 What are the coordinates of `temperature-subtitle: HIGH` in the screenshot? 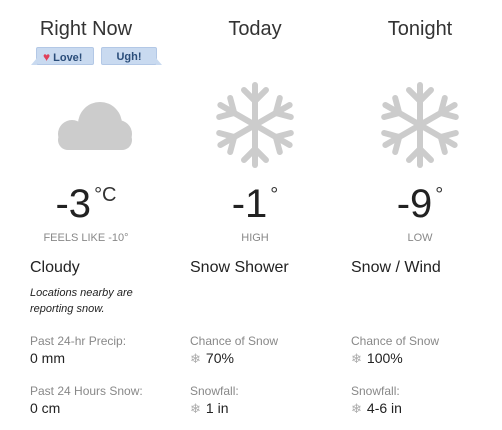 It's located at (255, 238).